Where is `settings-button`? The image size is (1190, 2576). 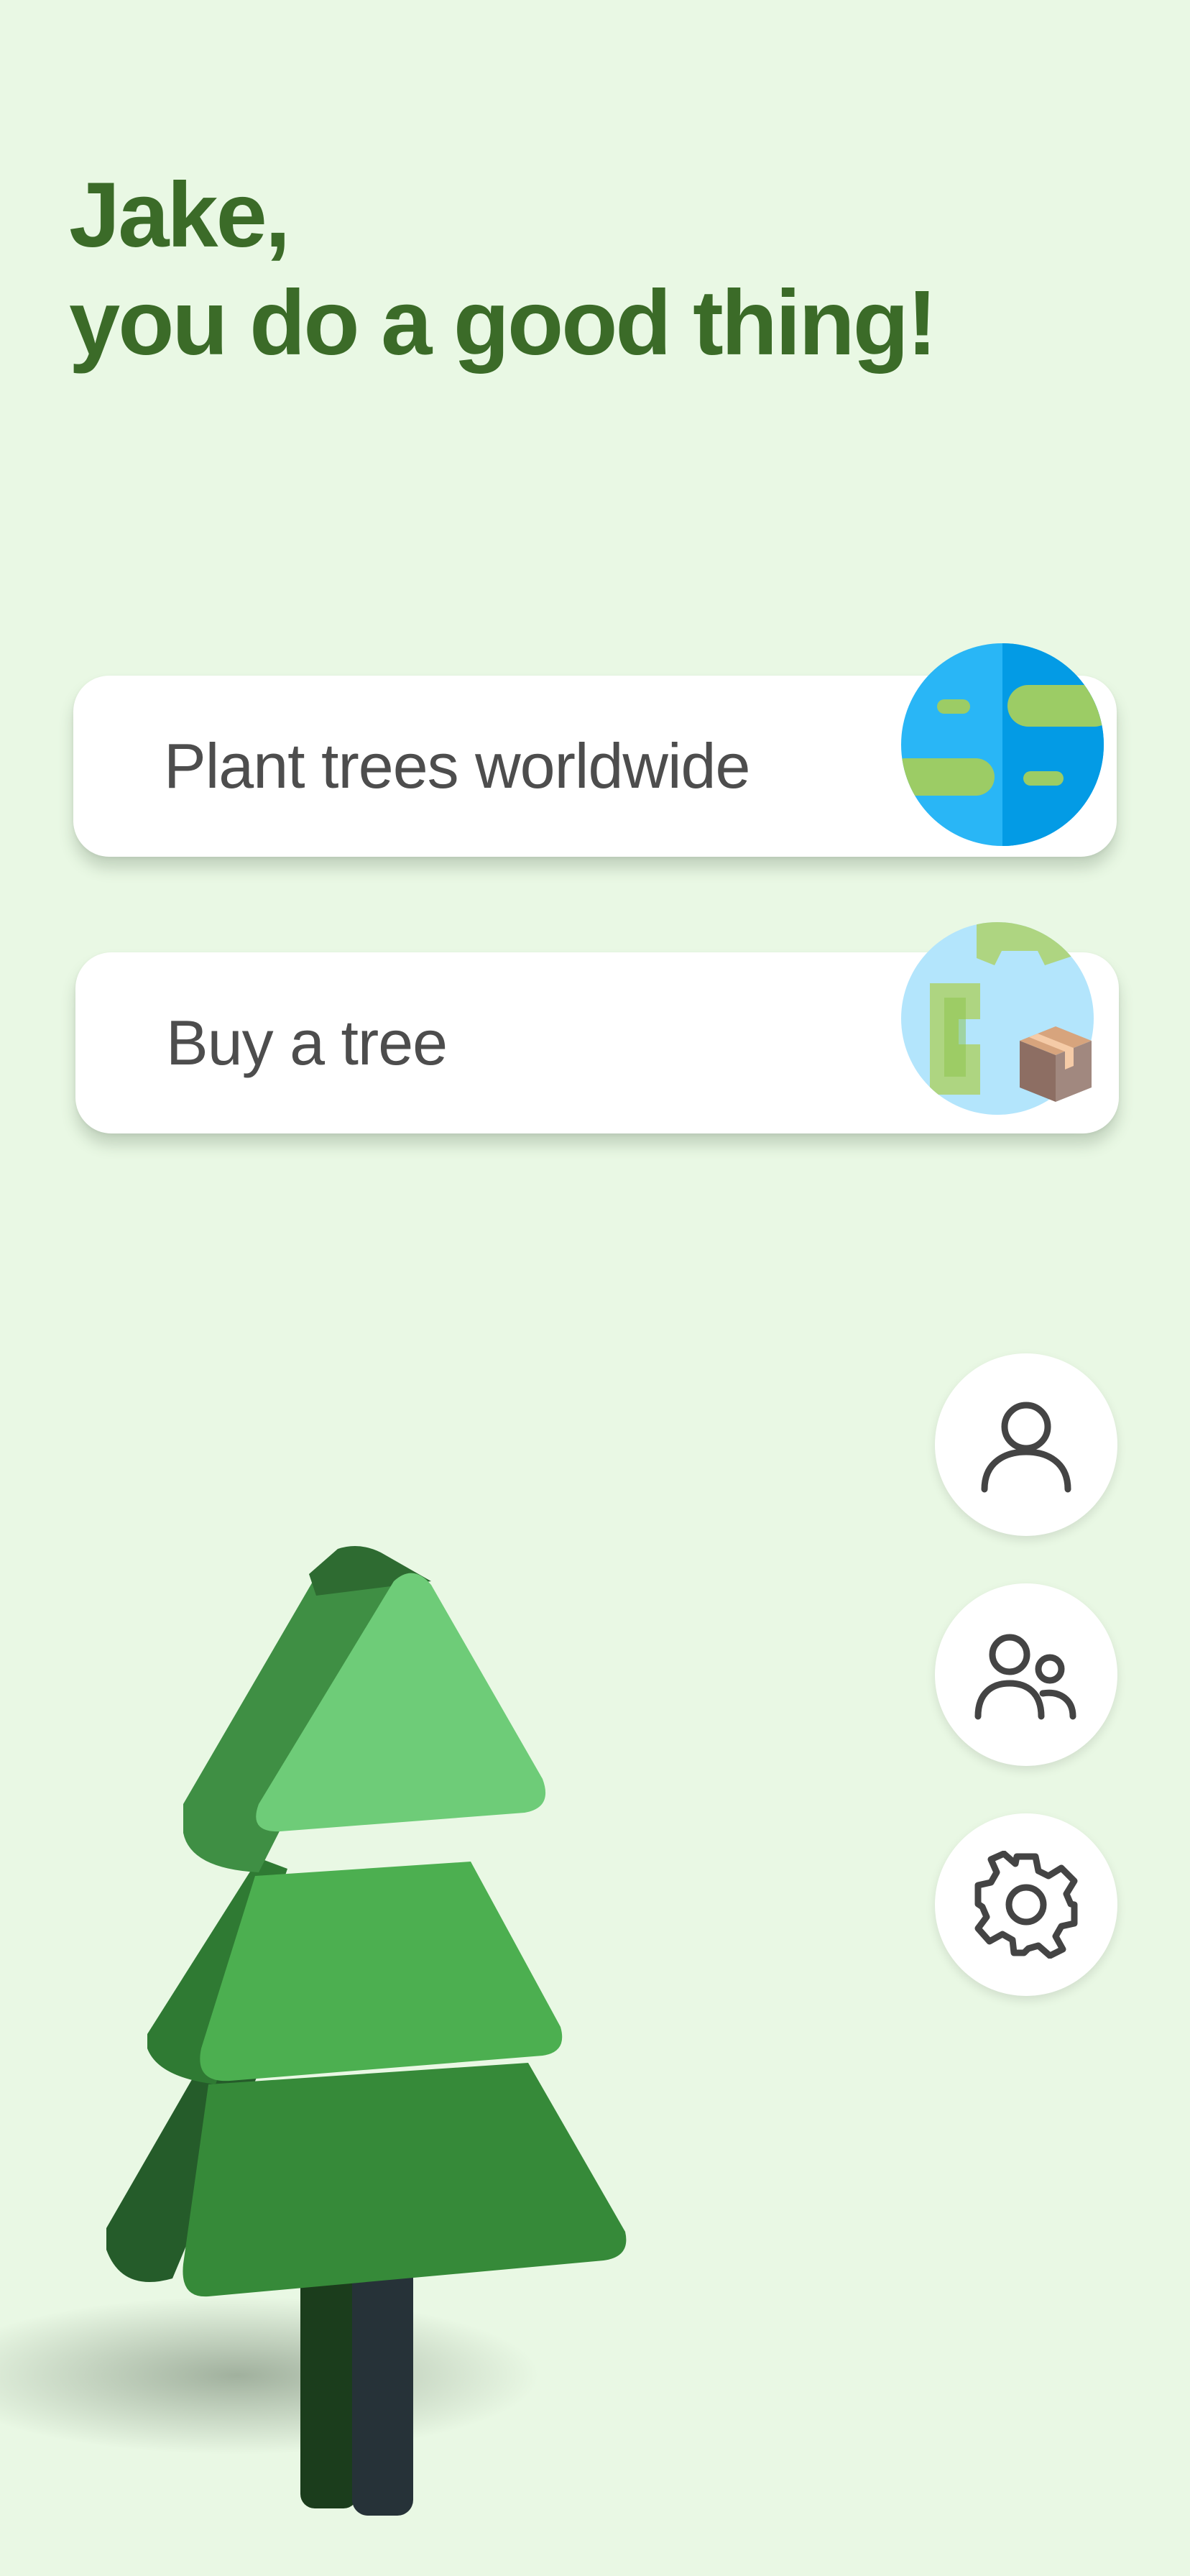 settings-button is located at coordinates (1026, 1904).